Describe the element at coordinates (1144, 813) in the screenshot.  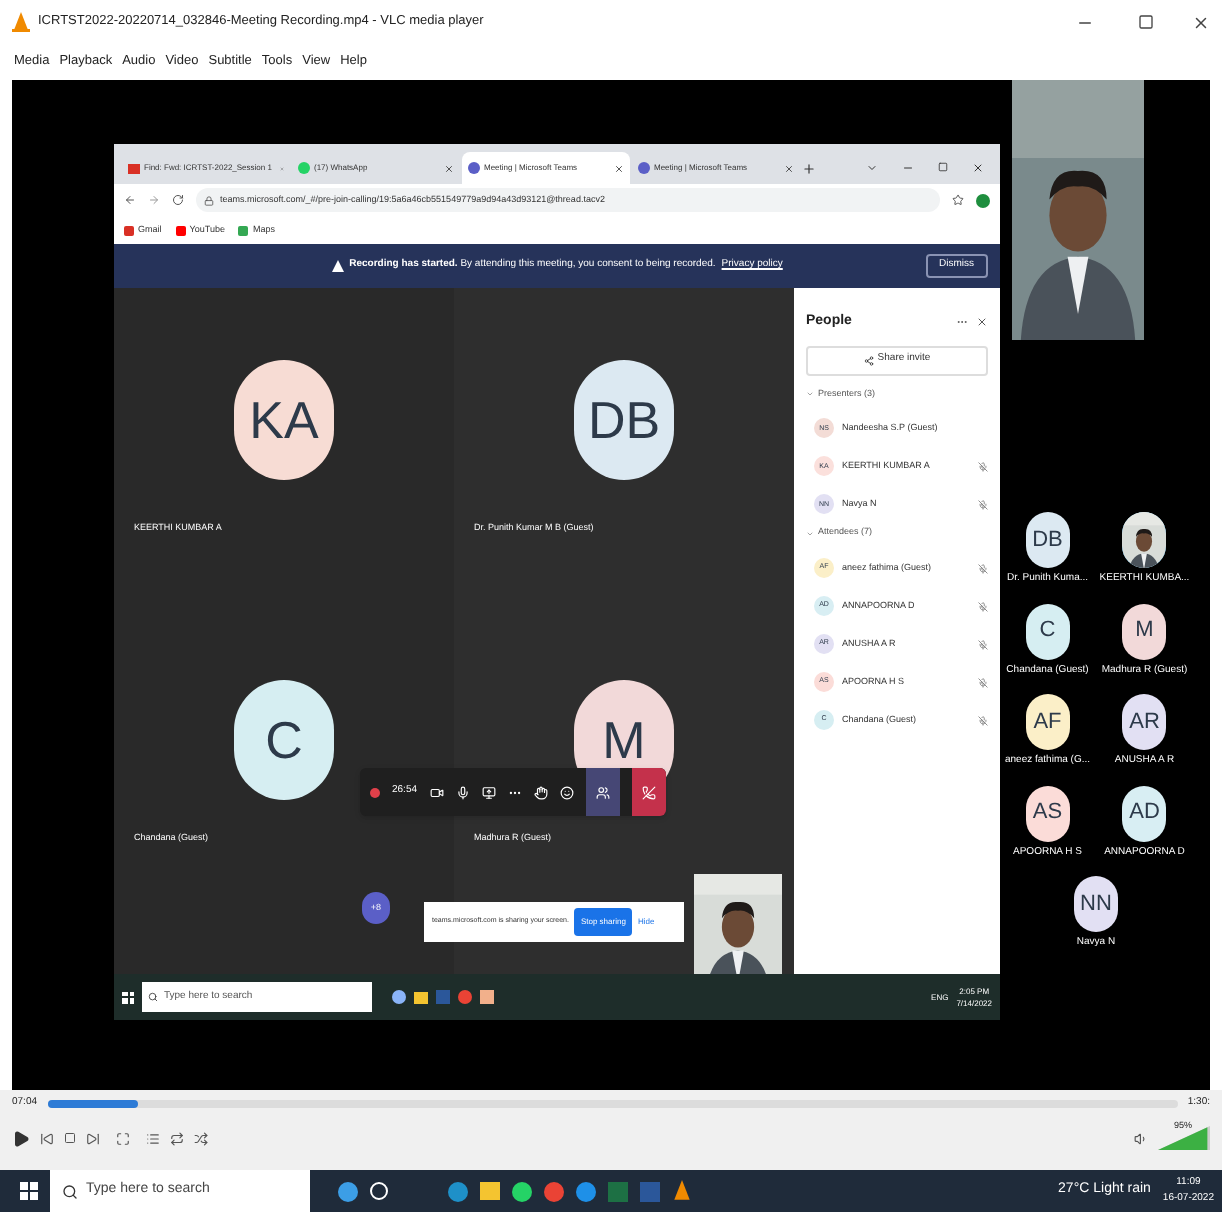
I see `avatar: AD` at that location.